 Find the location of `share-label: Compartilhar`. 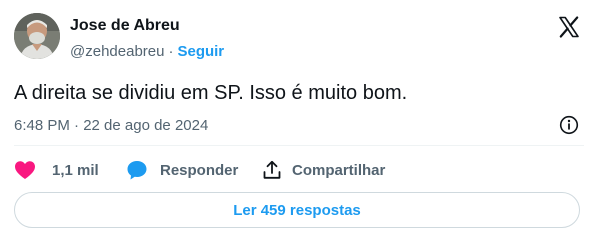

share-label: Compartilhar is located at coordinates (339, 170).